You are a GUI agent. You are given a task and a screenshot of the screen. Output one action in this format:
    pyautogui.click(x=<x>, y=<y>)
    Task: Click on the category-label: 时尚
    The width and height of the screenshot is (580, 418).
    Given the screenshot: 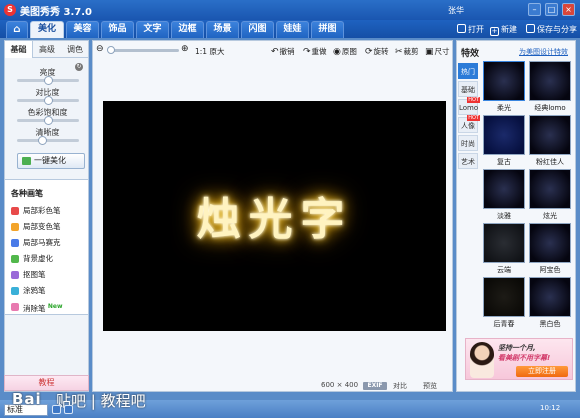 What is the action you would take?
    pyautogui.click(x=468, y=144)
    